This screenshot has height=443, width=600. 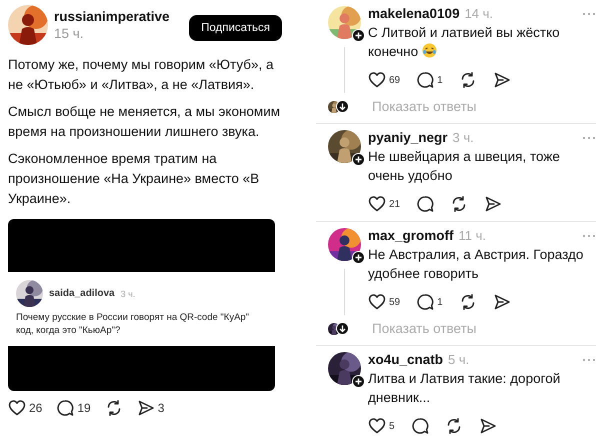 I want to click on username: max_gromoff, so click(x=411, y=235).